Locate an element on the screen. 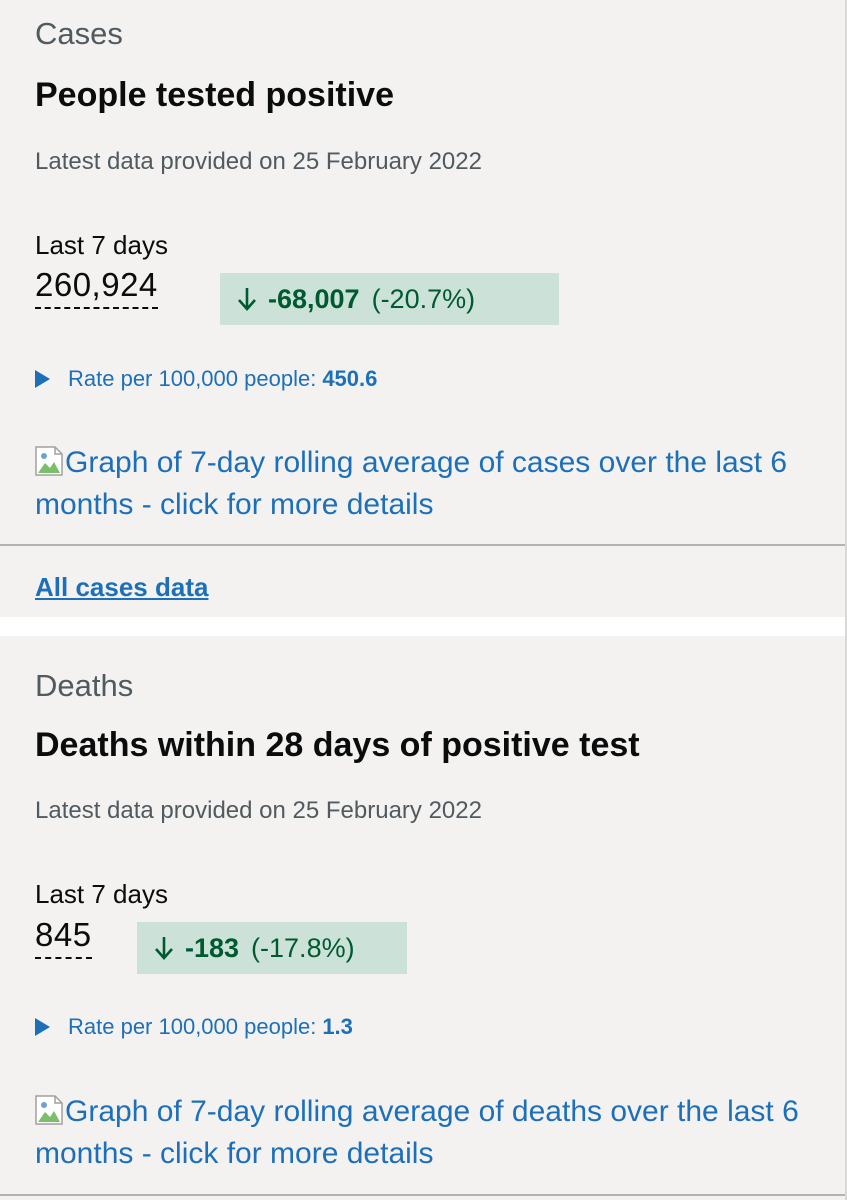 The image size is (847, 1200). all-cases-data-link: All cases data is located at coordinates (121, 587).